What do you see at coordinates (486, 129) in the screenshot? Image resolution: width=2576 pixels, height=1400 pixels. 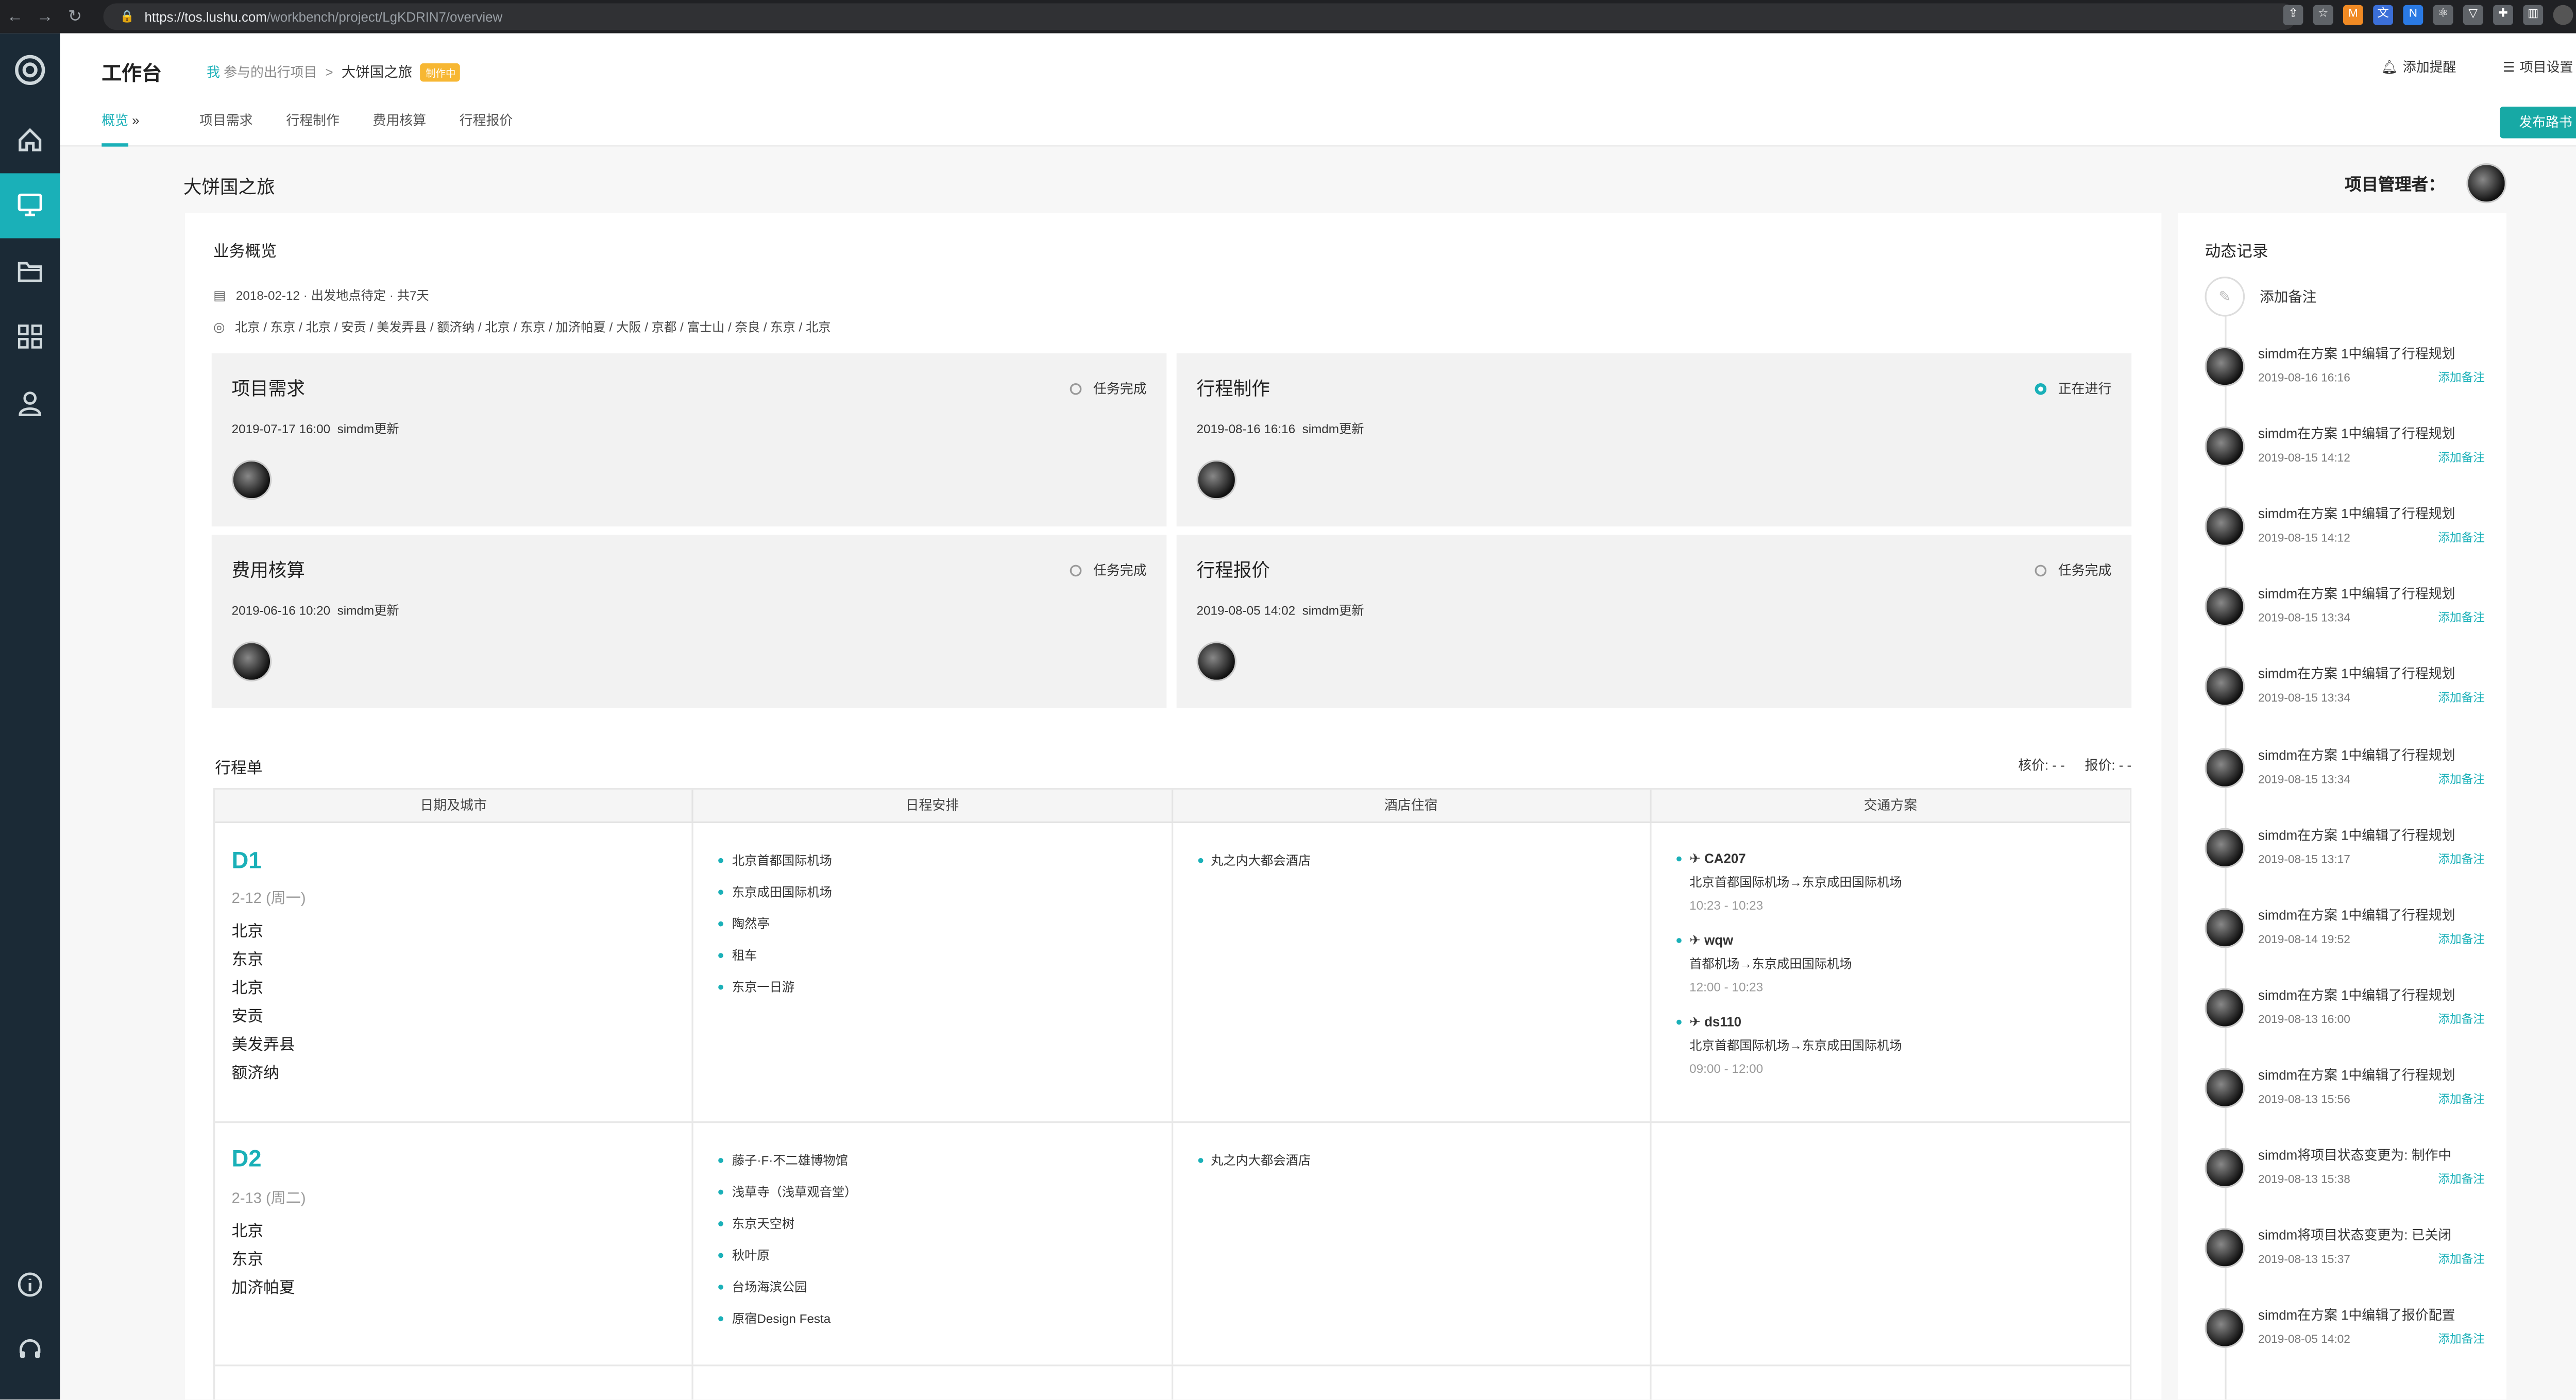 I see `tab-itinerary-quote: 行程报价` at bounding box center [486, 129].